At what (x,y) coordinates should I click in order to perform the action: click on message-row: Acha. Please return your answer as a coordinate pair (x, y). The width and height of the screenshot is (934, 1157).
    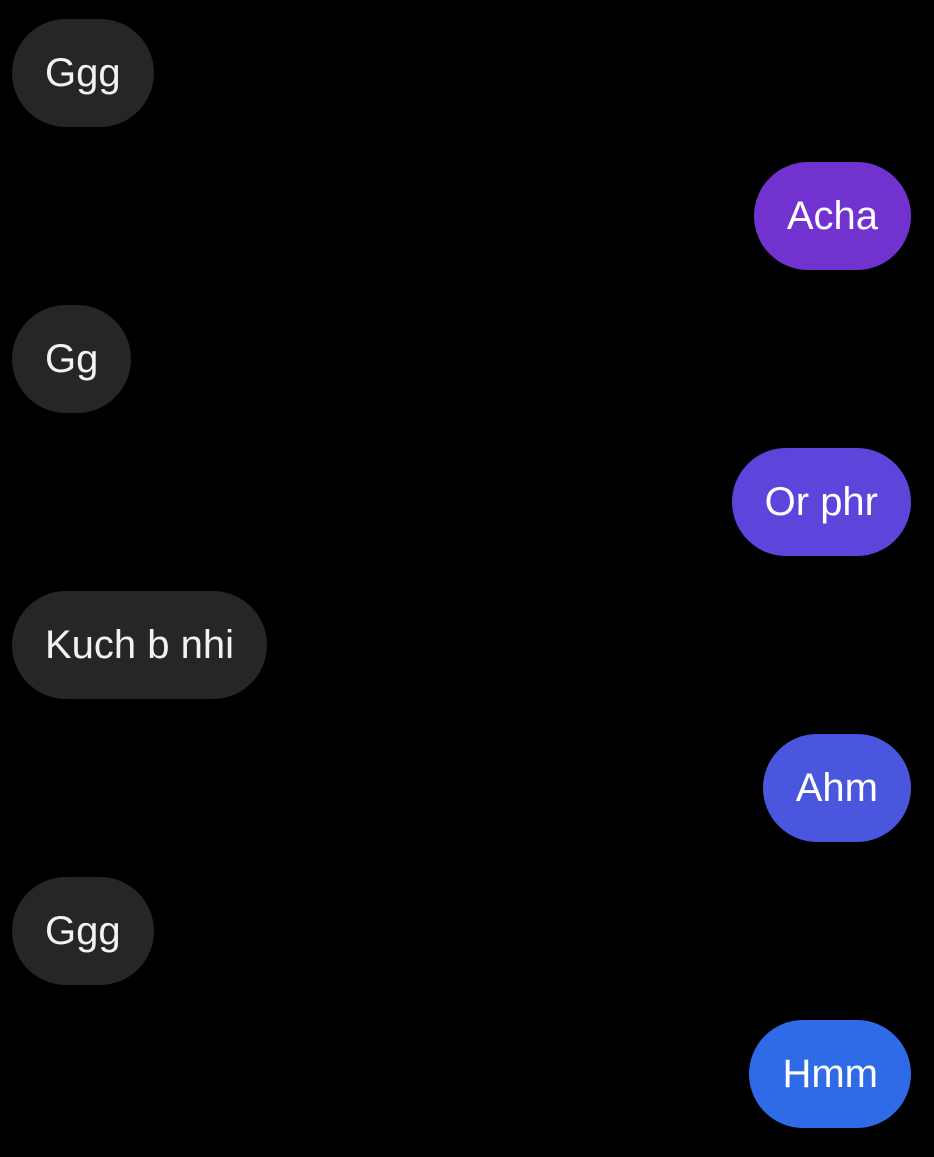
    Looking at the image, I should click on (467, 216).